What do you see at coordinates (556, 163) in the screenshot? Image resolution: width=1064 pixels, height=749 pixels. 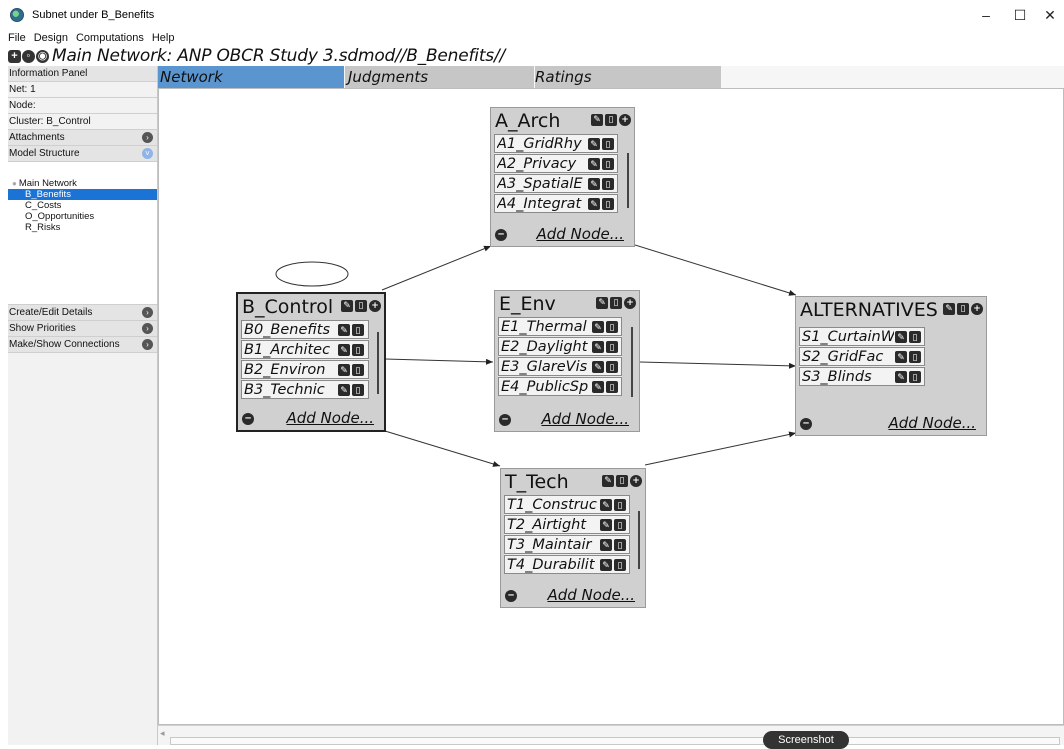 I see `node-a2: A2_Privacy ✎ ▯` at bounding box center [556, 163].